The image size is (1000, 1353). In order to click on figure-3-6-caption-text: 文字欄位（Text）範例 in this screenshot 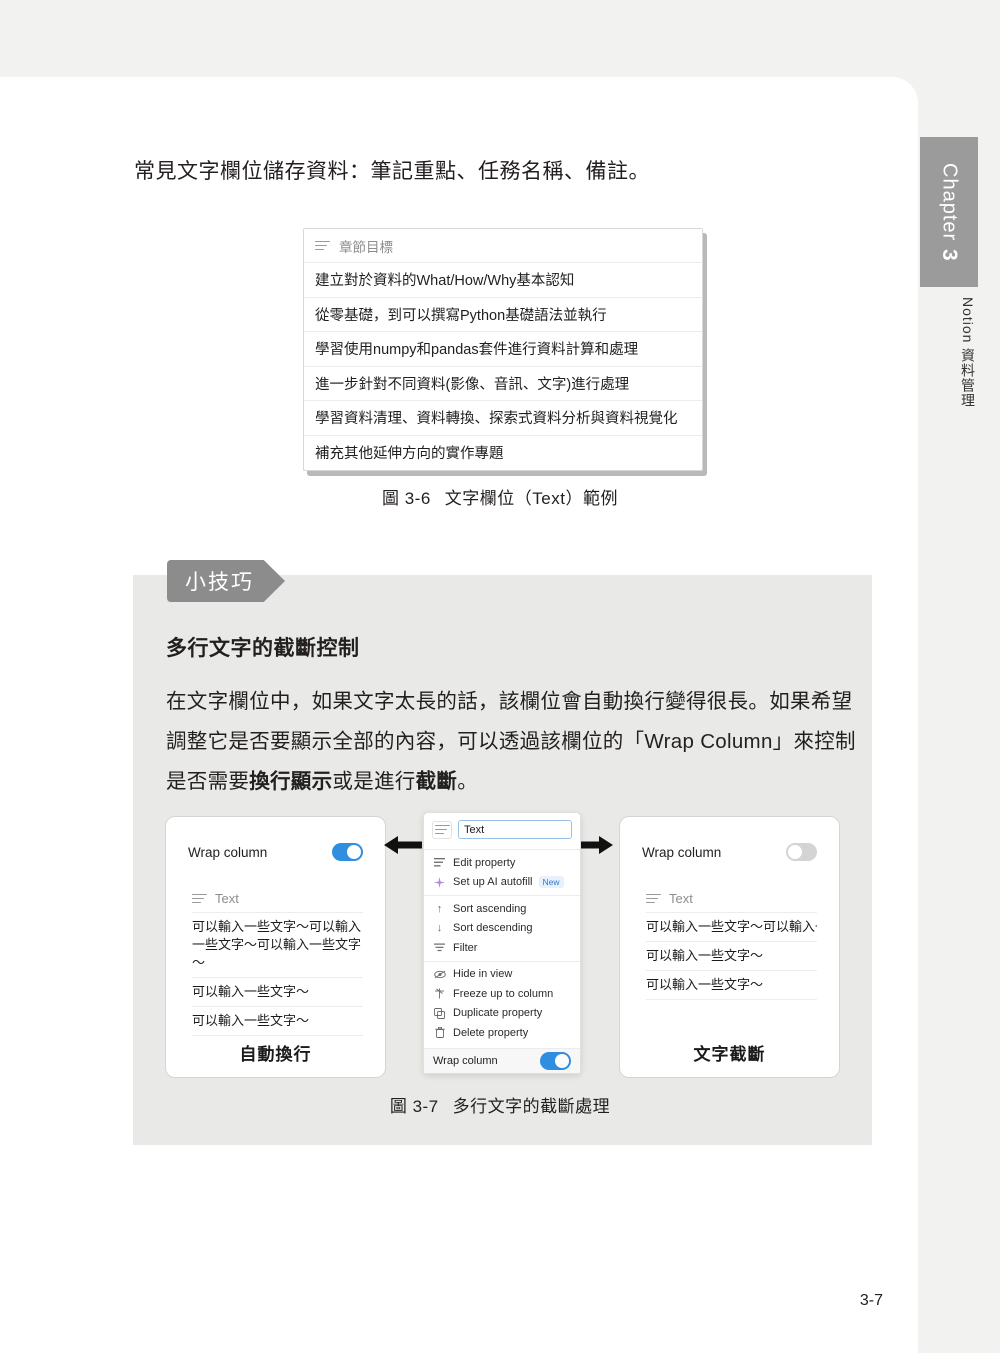, I will do `click(531, 498)`.